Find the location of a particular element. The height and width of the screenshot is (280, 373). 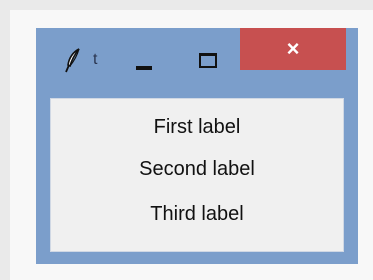

second-label: Second label is located at coordinates (197, 169).